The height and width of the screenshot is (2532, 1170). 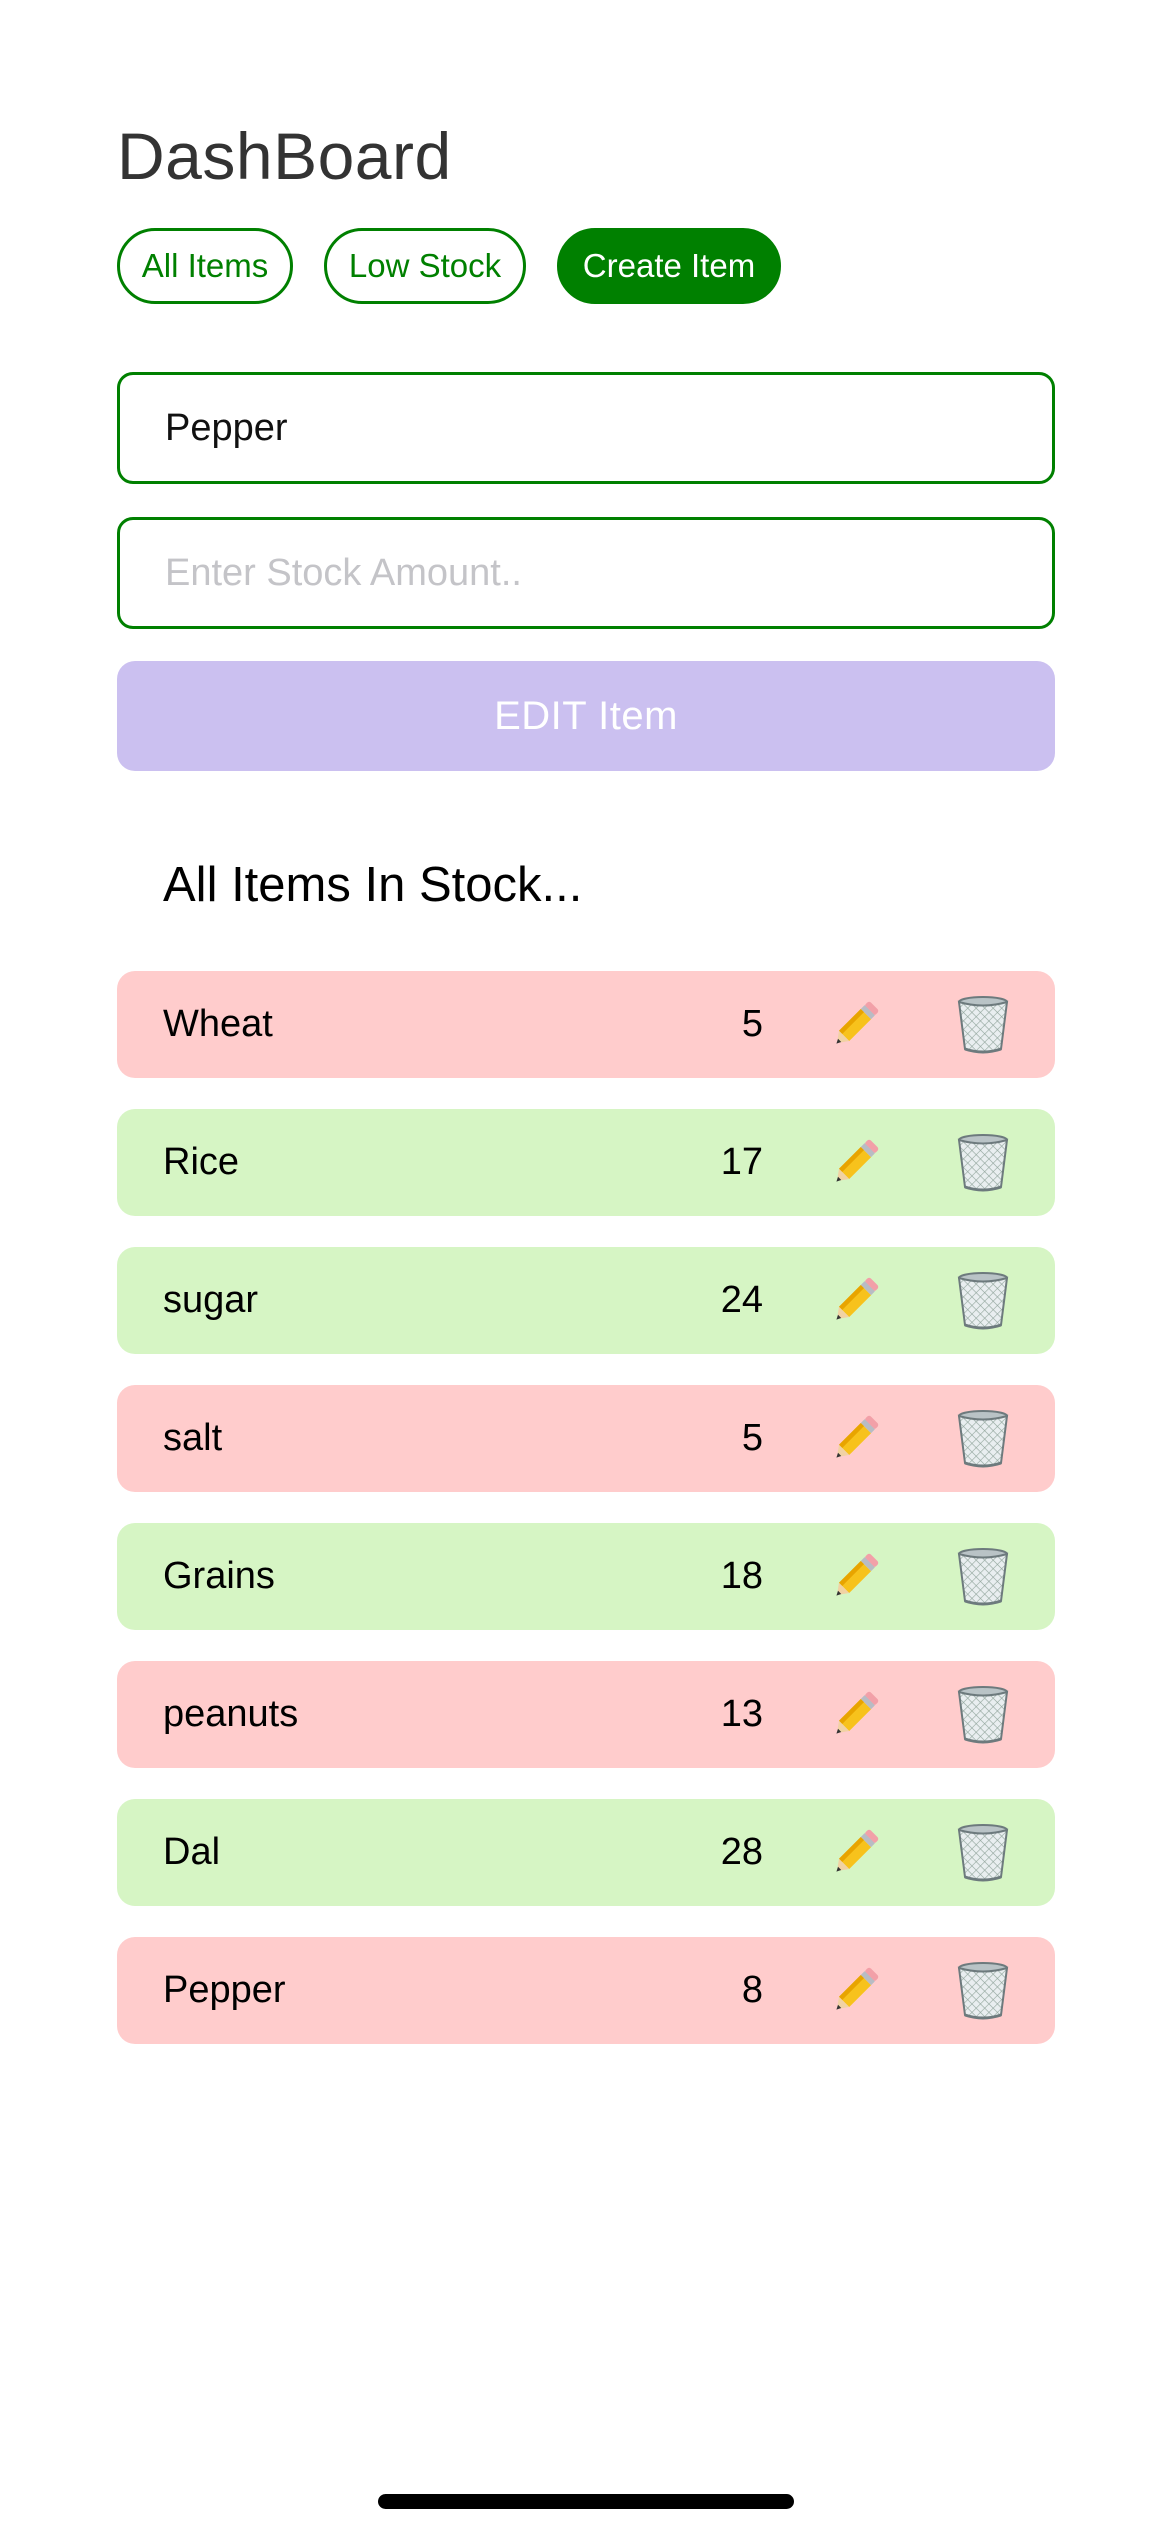 What do you see at coordinates (193, 1438) in the screenshot?
I see `item-name: salt` at bounding box center [193, 1438].